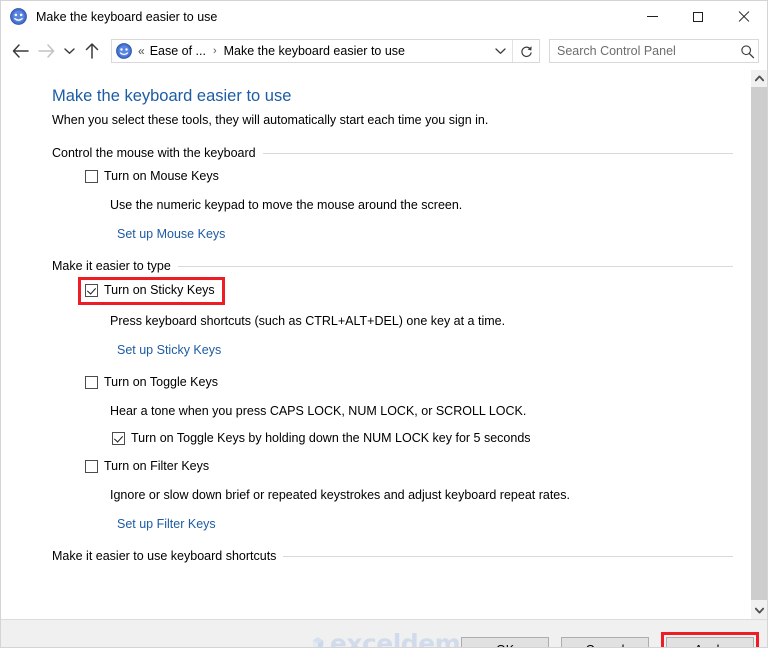  I want to click on title-bar: Make the keyboard easier to use, so click(384, 16).